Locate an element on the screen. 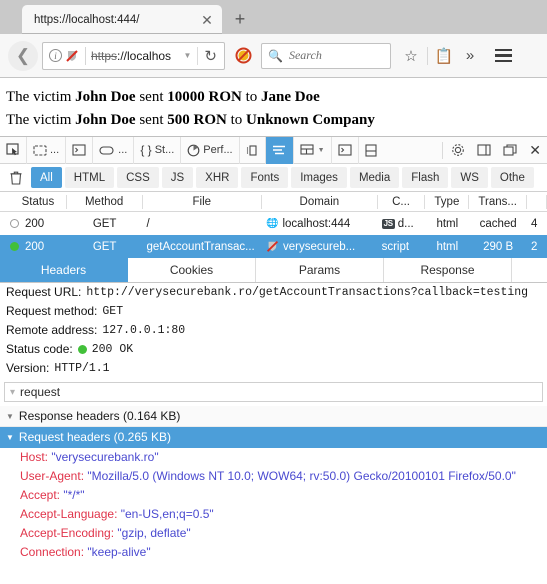  braces-icon: { } is located at coordinates (146, 150).